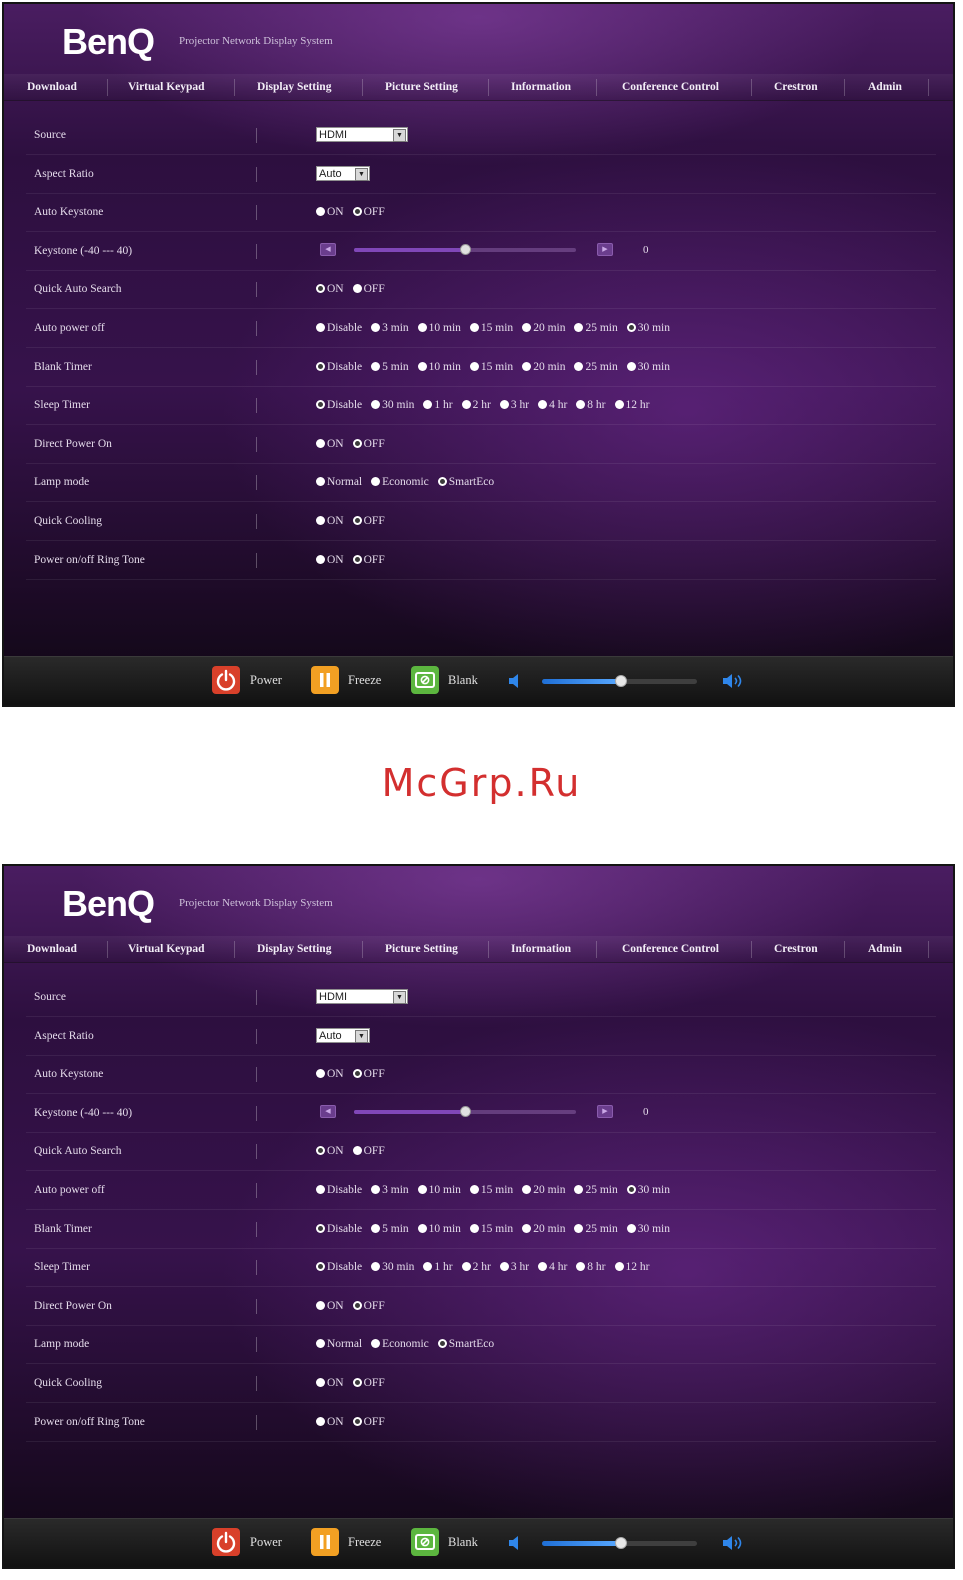 The image size is (963, 1580). Describe the element at coordinates (476, 405) in the screenshot. I see `radio-option: 2 hr` at that location.